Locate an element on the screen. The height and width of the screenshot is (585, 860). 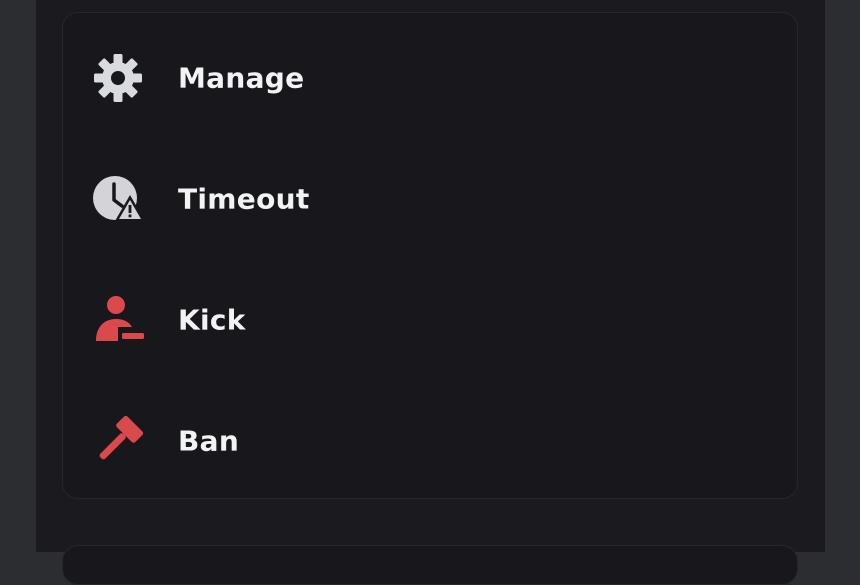
clock-warning-icon is located at coordinates (118, 199).